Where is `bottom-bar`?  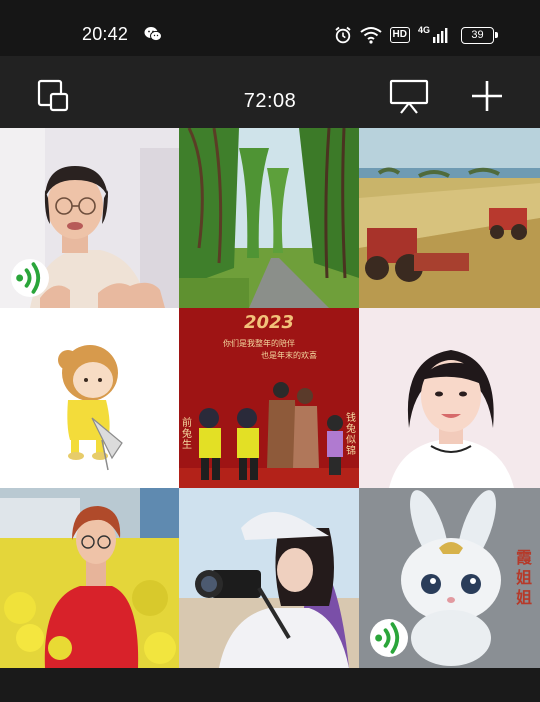
bottom-bar is located at coordinates (270, 685).